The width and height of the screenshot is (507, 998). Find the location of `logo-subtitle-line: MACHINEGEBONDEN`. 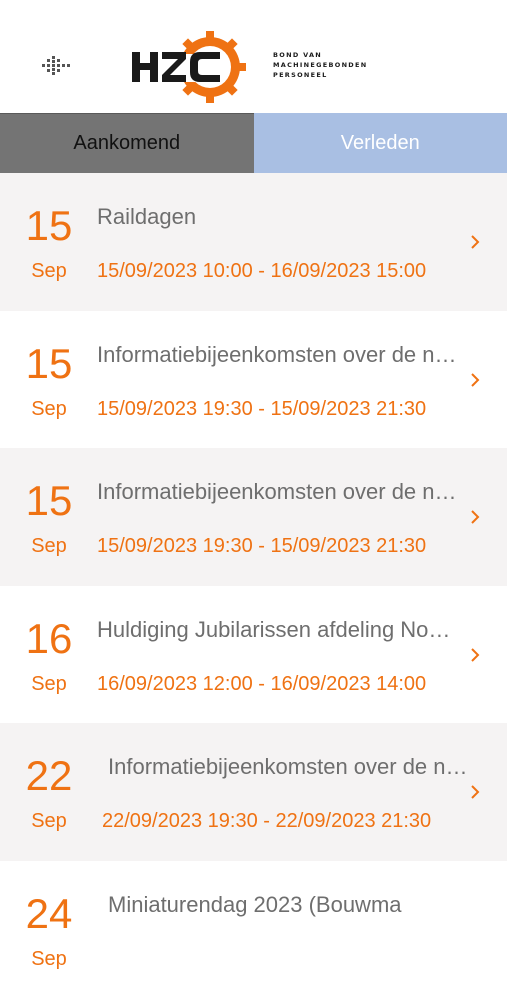

logo-subtitle-line: MACHINEGEBONDEN is located at coordinates (320, 65).